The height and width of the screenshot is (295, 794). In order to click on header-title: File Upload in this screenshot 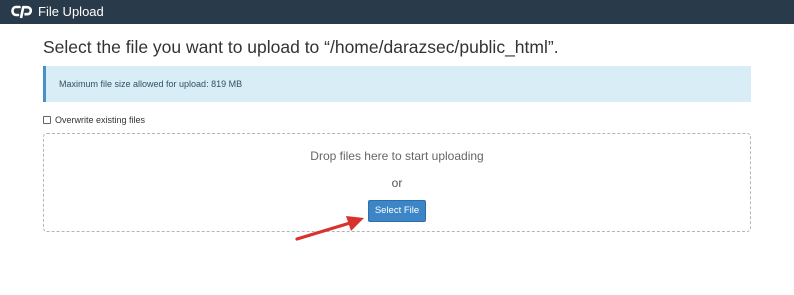, I will do `click(71, 11)`.